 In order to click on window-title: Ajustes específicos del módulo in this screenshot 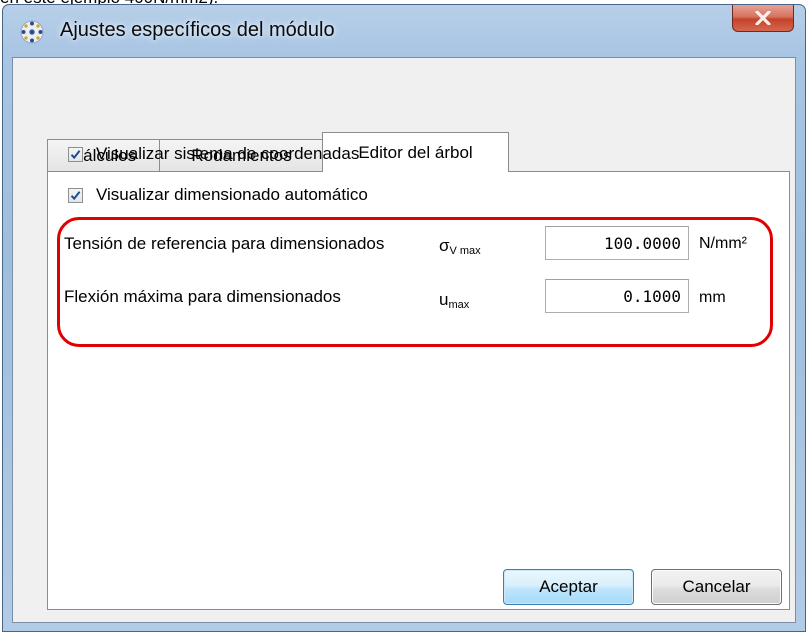, I will do `click(197, 30)`.